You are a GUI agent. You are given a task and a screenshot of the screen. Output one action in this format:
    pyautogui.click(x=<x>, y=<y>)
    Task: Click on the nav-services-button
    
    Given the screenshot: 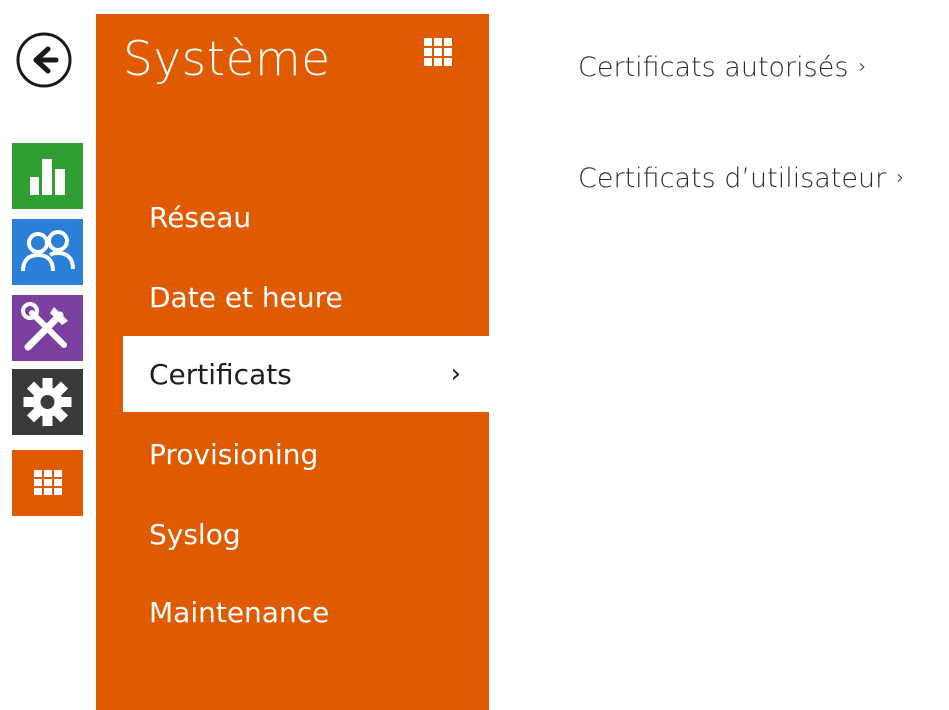 What is the action you would take?
    pyautogui.click(x=47, y=328)
    